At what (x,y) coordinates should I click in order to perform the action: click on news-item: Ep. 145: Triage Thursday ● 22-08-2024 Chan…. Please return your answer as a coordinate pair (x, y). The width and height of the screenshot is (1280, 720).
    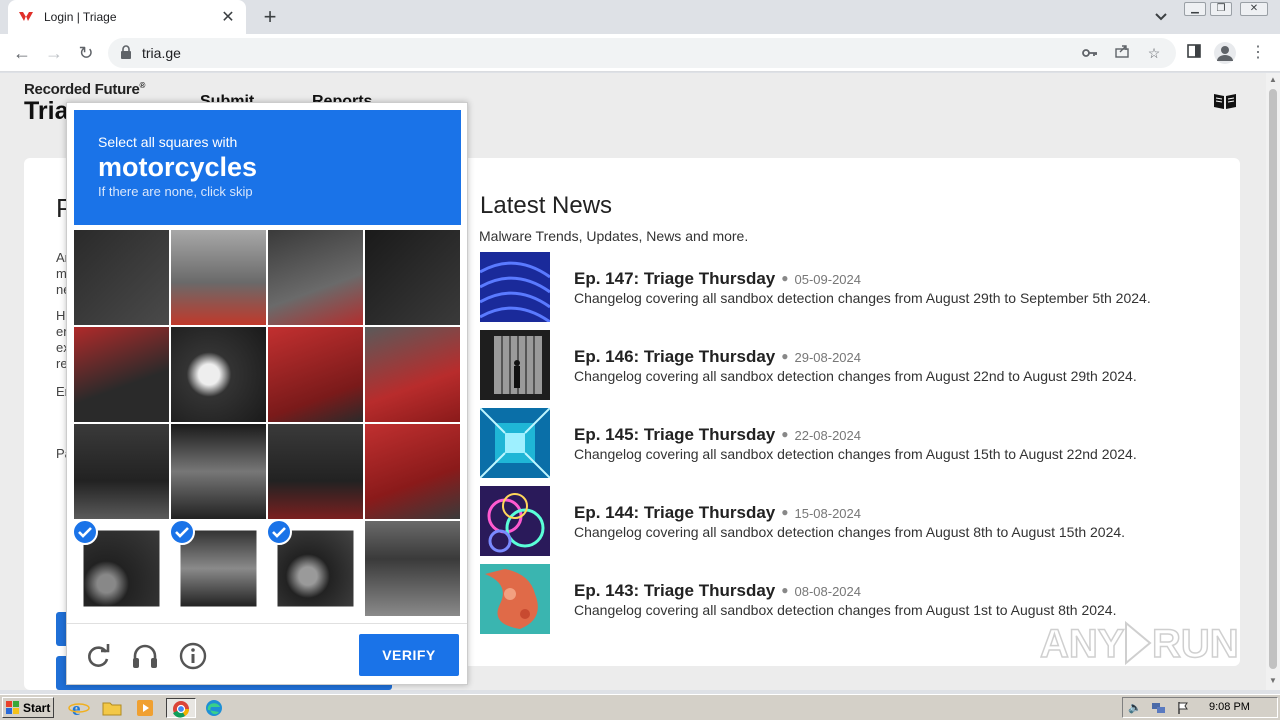
    Looking at the image, I should click on (850, 443).